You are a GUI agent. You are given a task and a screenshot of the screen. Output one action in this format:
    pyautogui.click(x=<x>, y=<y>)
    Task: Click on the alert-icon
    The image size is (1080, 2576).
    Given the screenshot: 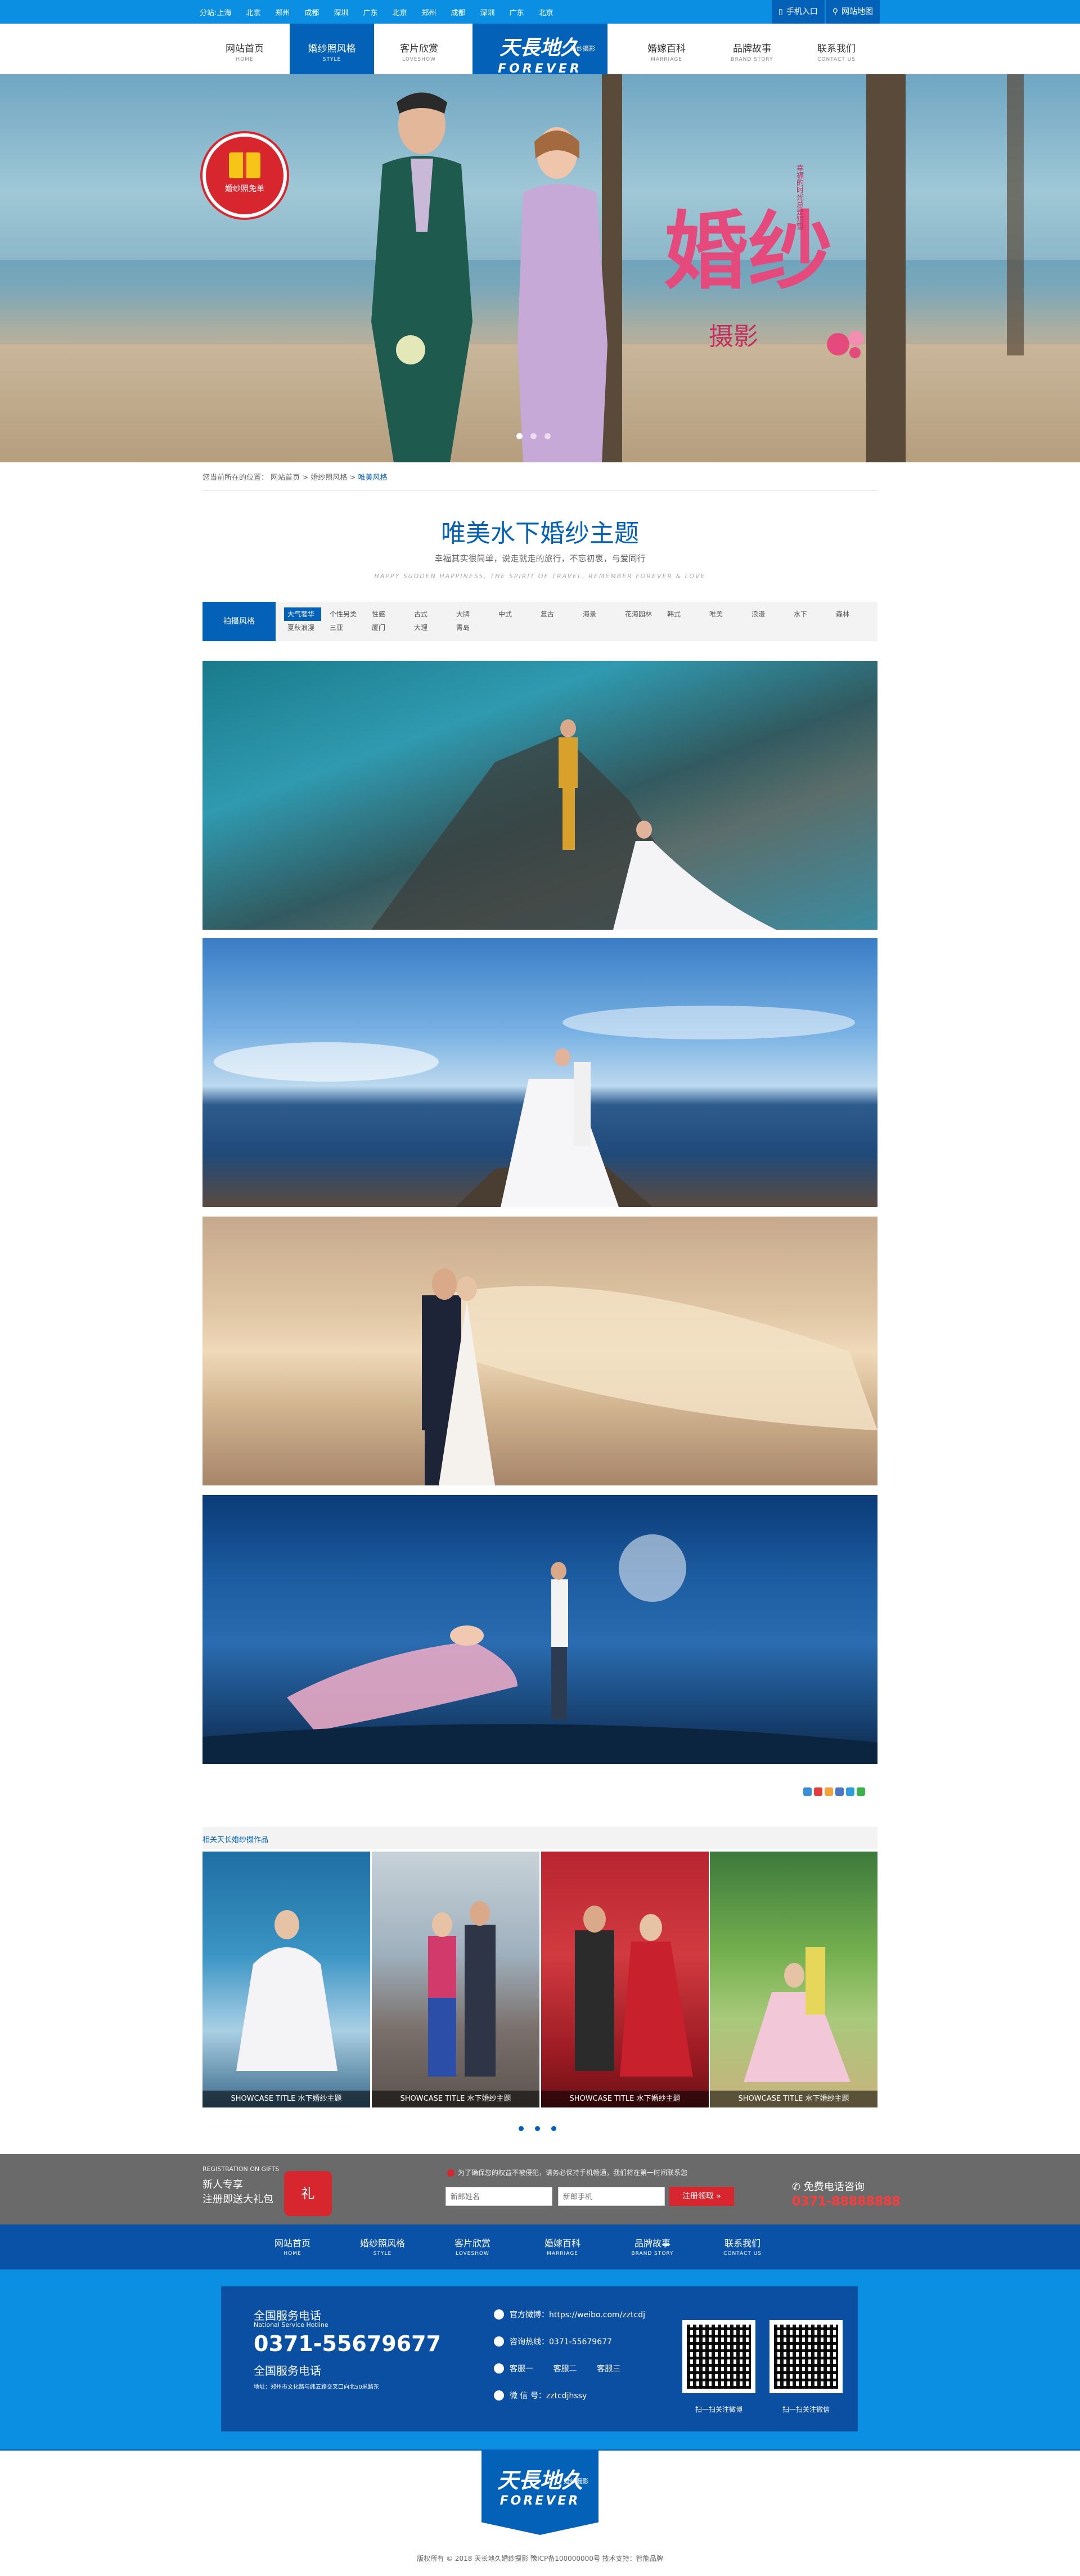 What is the action you would take?
    pyautogui.click(x=450, y=2173)
    